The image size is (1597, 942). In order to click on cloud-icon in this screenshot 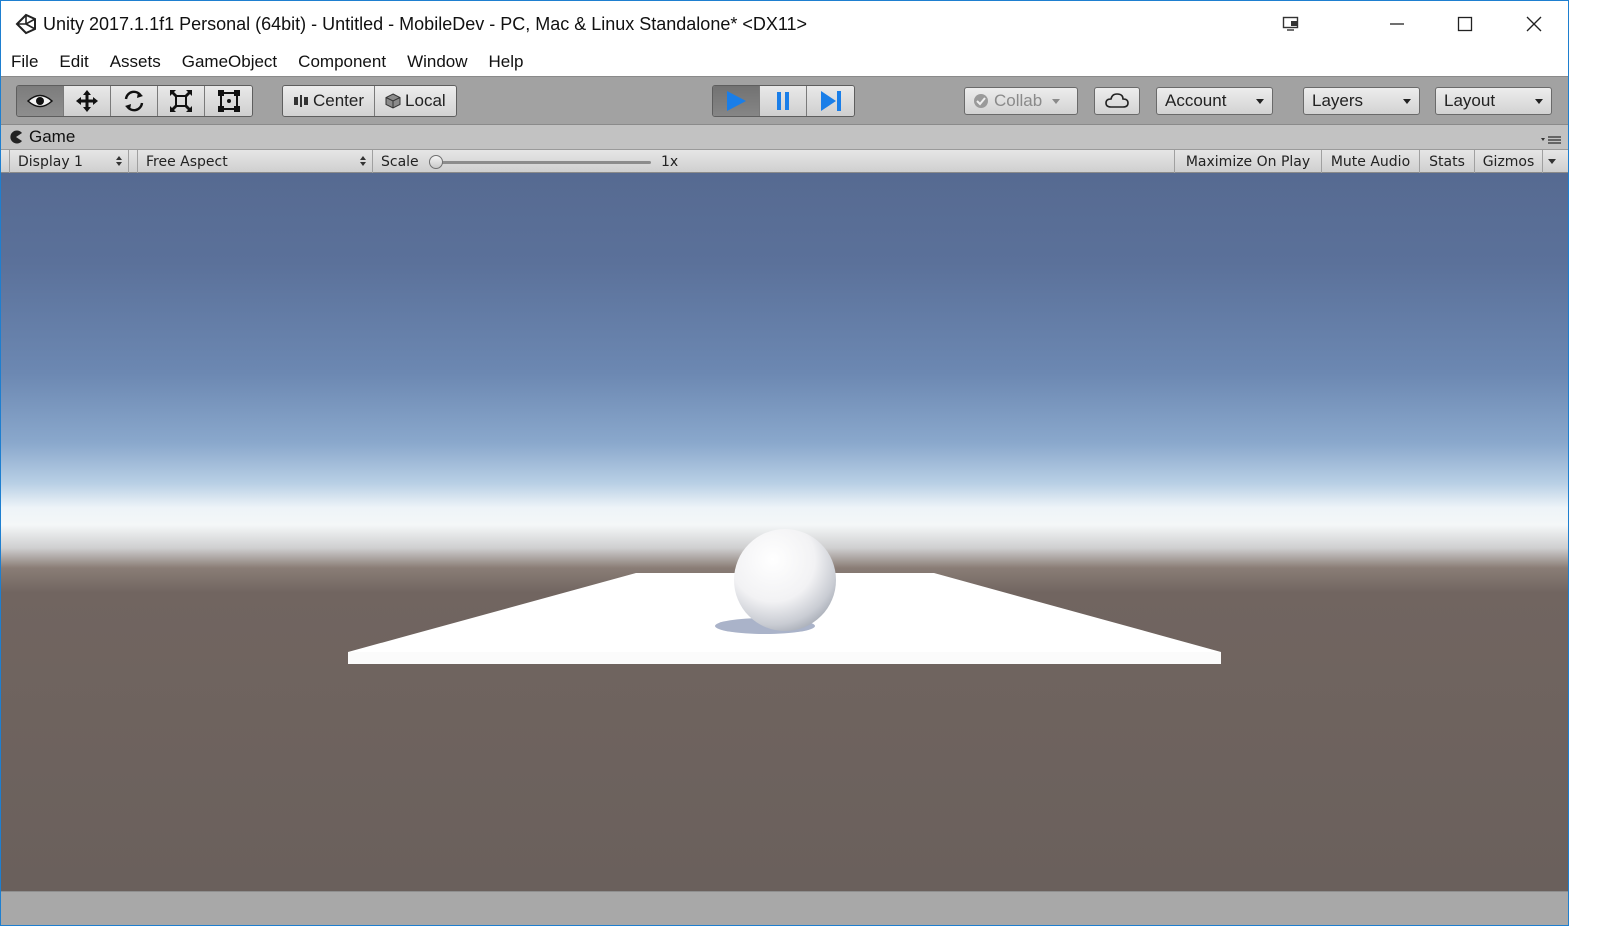, I will do `click(1117, 100)`.